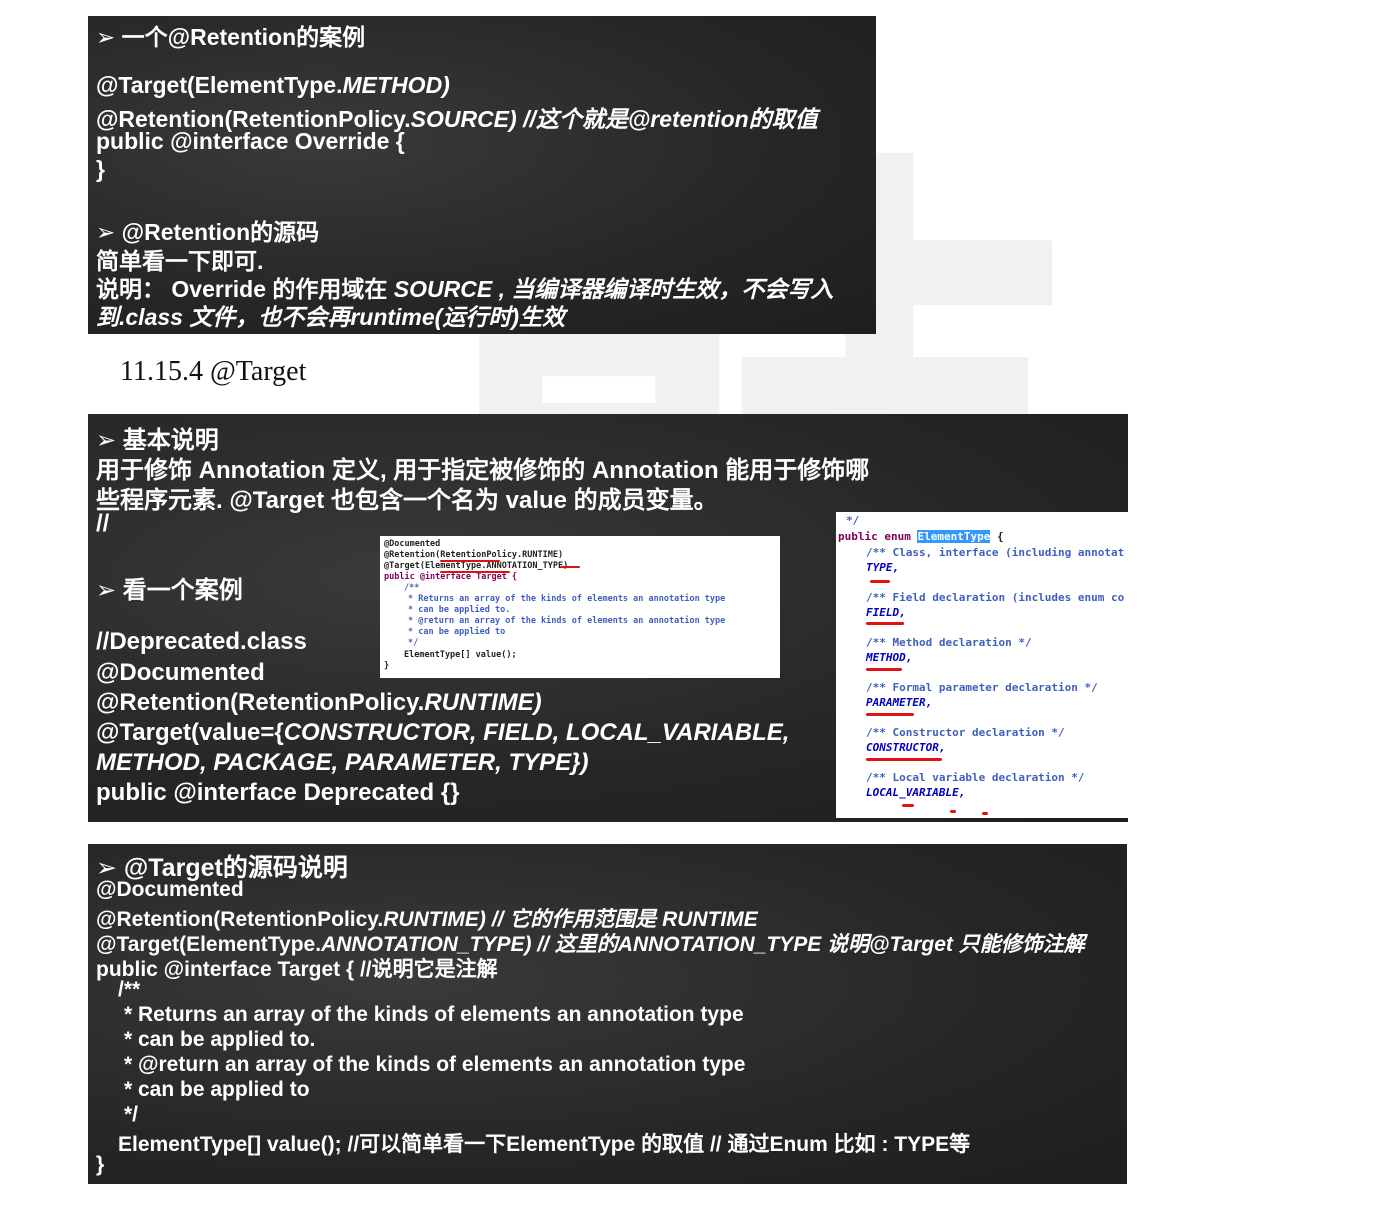 This screenshot has width=1375, height=1228. I want to click on enum-constant: CONSTRUCTOR,, so click(906, 747).